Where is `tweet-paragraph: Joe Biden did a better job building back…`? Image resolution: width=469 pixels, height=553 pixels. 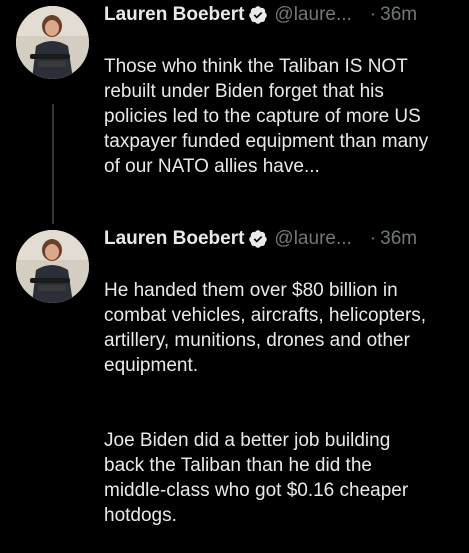
tweet-paragraph: Joe Biden did a better job building back… is located at coordinates (256, 478).